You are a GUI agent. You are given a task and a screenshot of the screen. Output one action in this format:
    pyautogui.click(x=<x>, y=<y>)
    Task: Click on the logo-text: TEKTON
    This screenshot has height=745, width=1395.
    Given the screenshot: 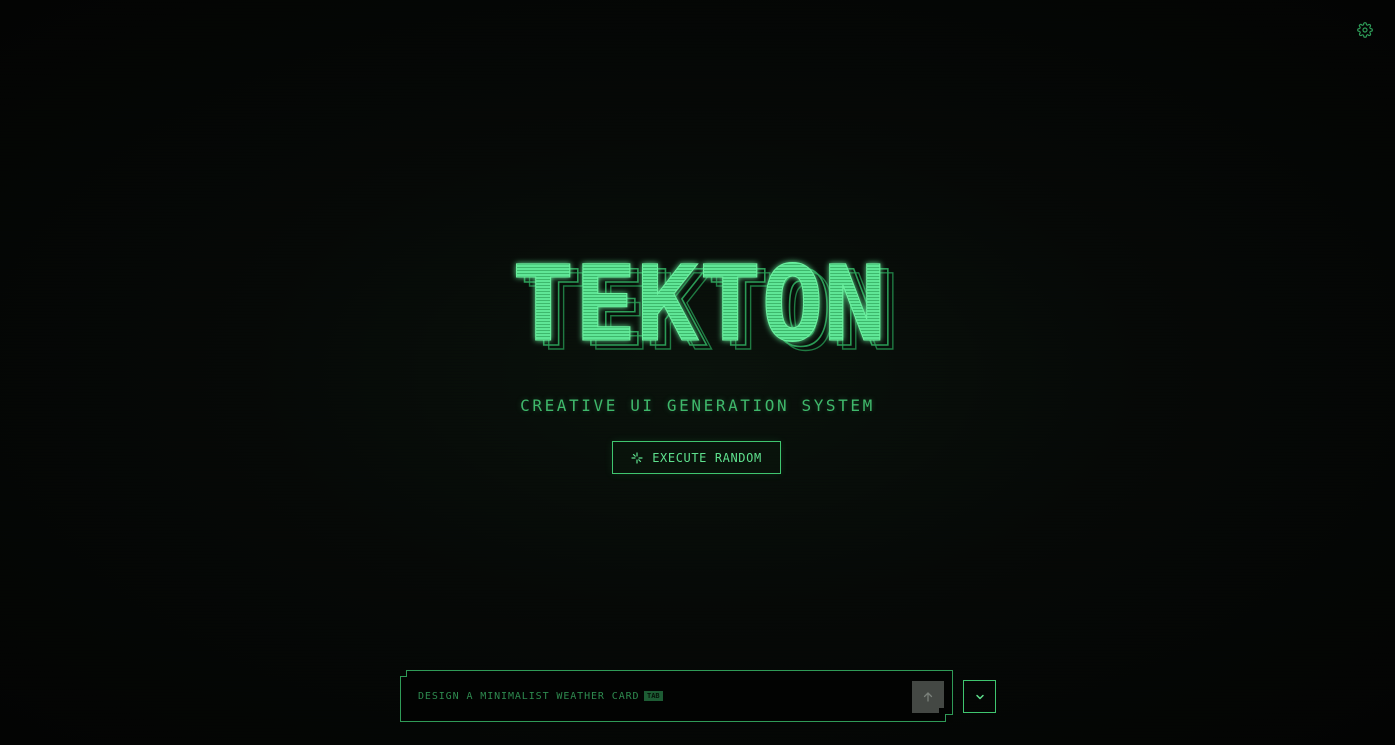 What is the action you would take?
    pyautogui.click(x=699, y=304)
    